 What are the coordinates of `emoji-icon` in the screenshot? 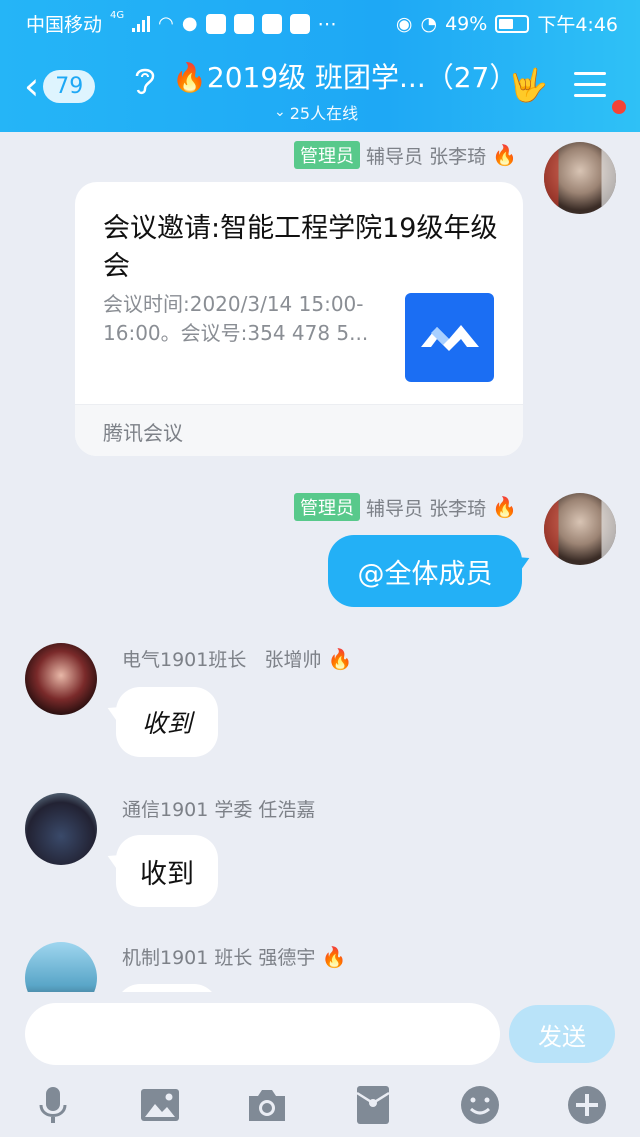 It's located at (480, 1105).